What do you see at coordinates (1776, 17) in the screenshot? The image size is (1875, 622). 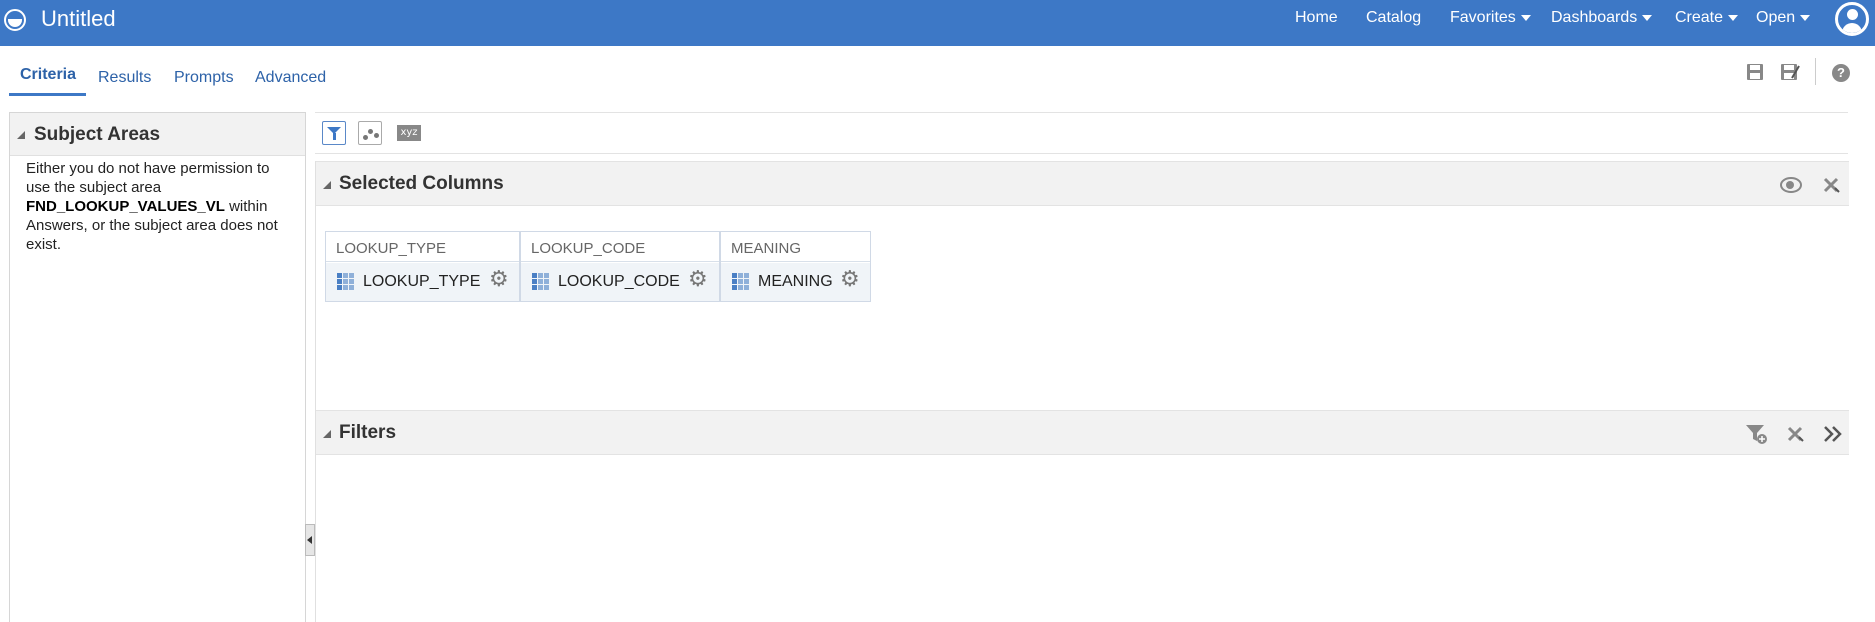 I see `nav-open-label: Open` at bounding box center [1776, 17].